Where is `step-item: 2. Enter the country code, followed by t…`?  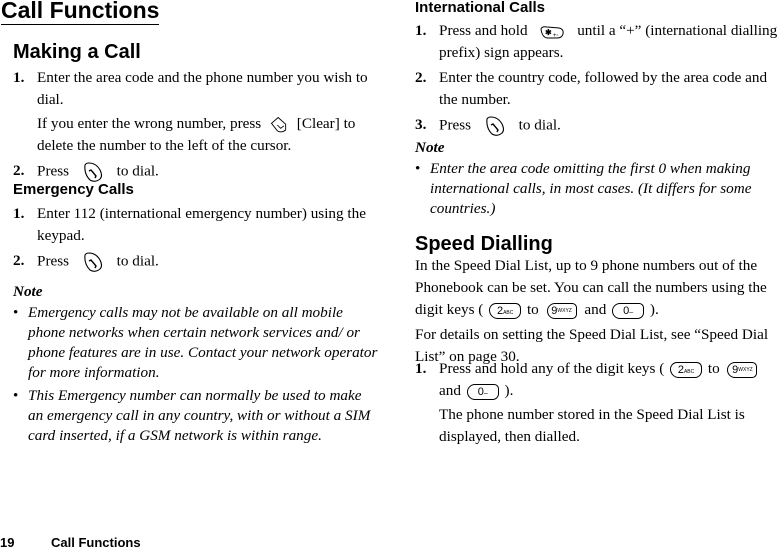
step-item: 2. Enter the country code, followed by t… is located at coordinates (596, 89).